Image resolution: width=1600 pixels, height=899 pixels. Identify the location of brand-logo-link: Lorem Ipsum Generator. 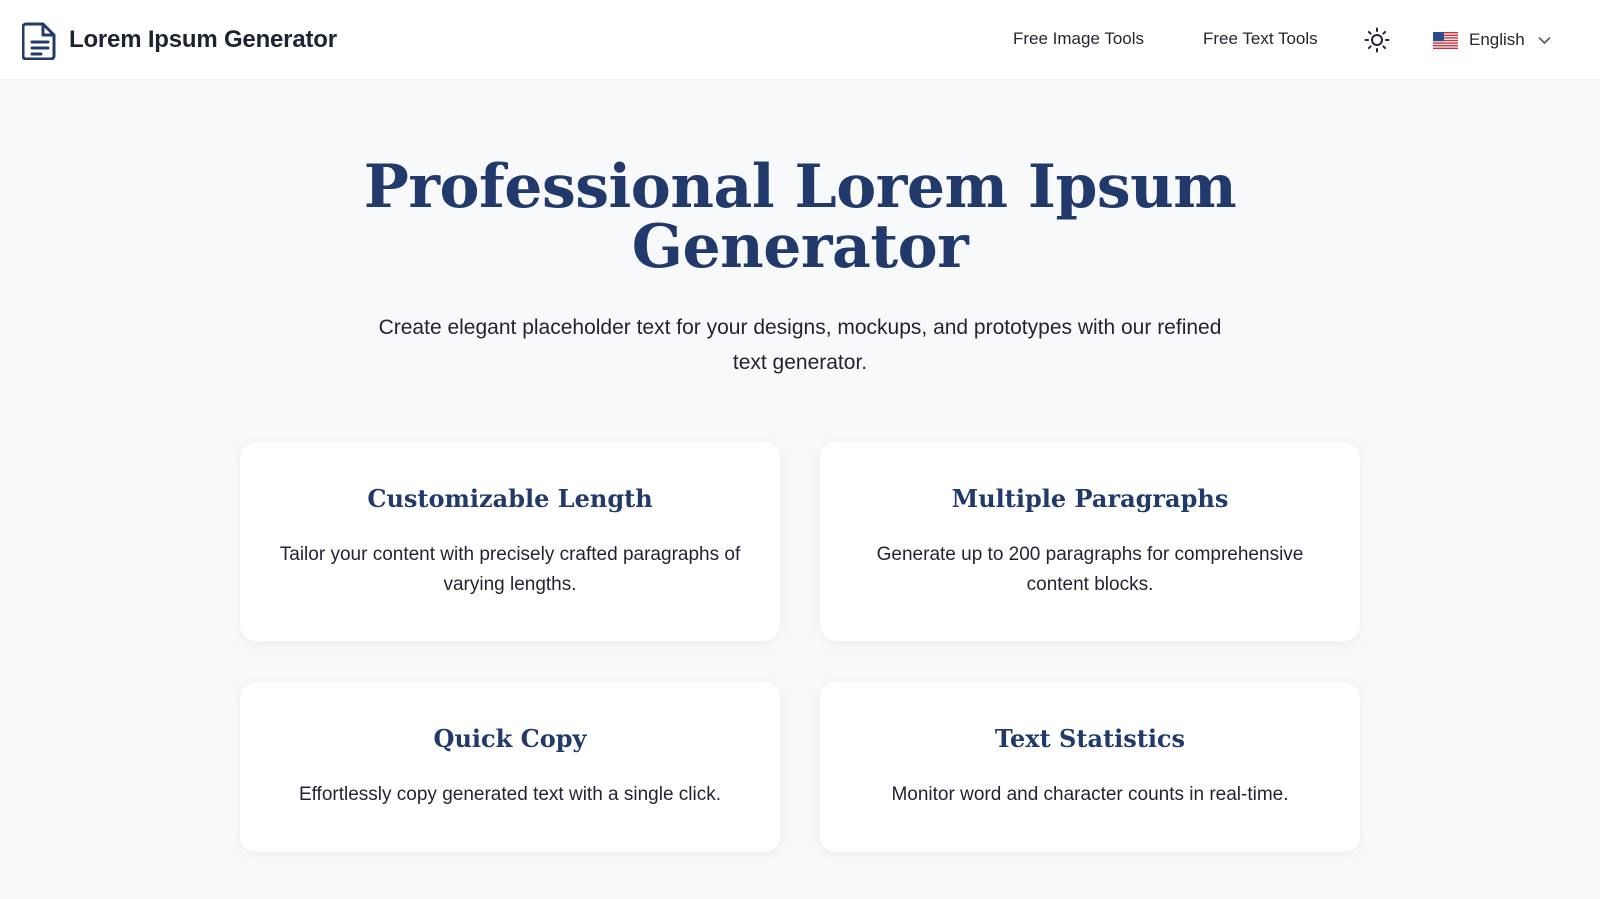
(179, 40).